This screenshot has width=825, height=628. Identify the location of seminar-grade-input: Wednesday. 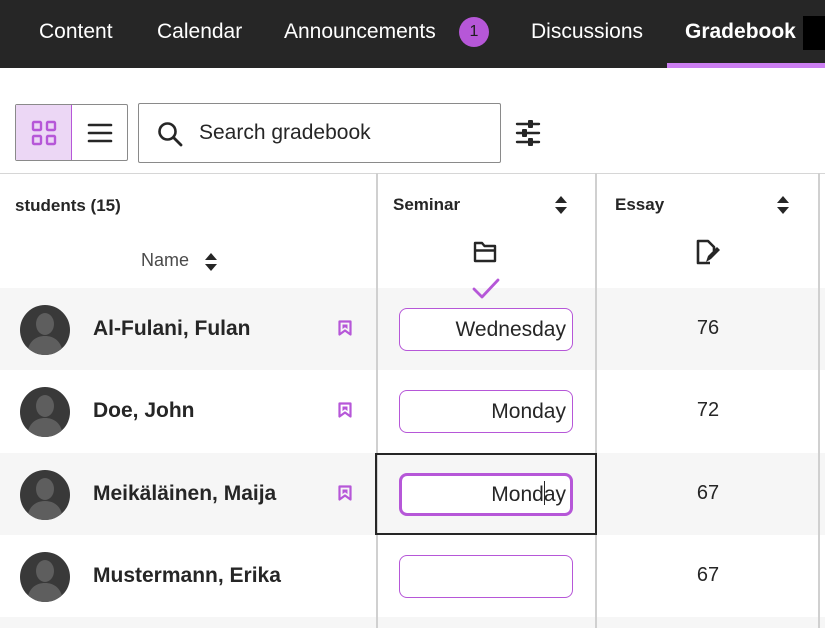
(486, 329).